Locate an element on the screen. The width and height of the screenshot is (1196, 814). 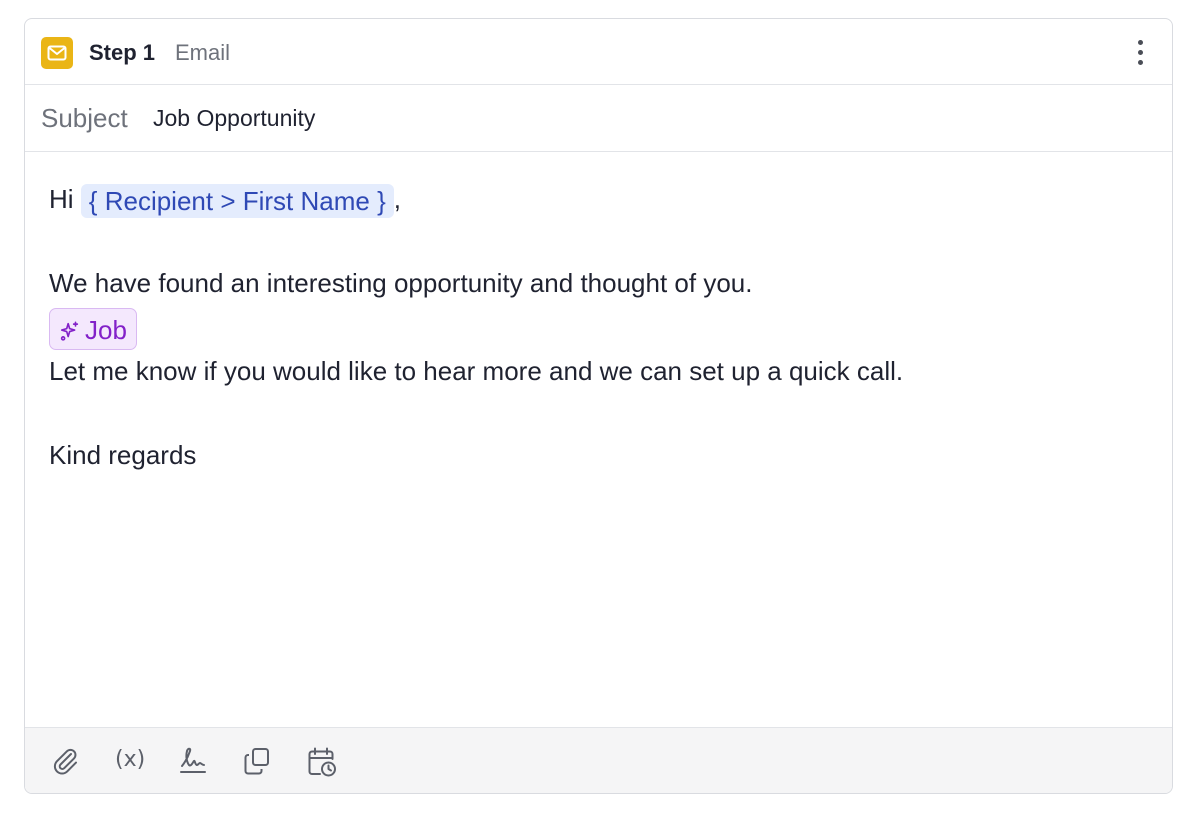
step-header: Step 1 Email is located at coordinates (598, 52).